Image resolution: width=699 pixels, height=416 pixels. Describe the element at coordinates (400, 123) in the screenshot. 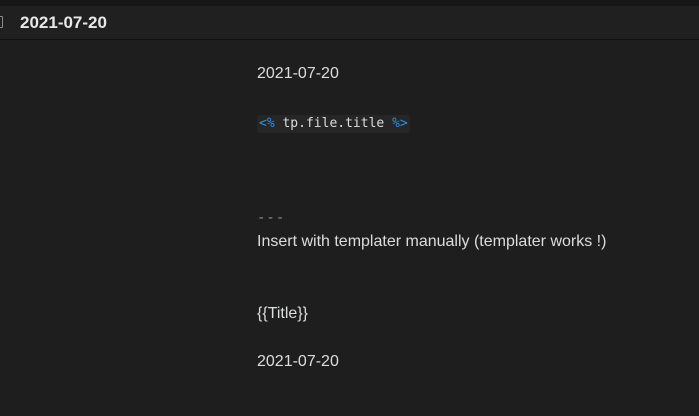

I see `template-close-tag: %>` at that location.